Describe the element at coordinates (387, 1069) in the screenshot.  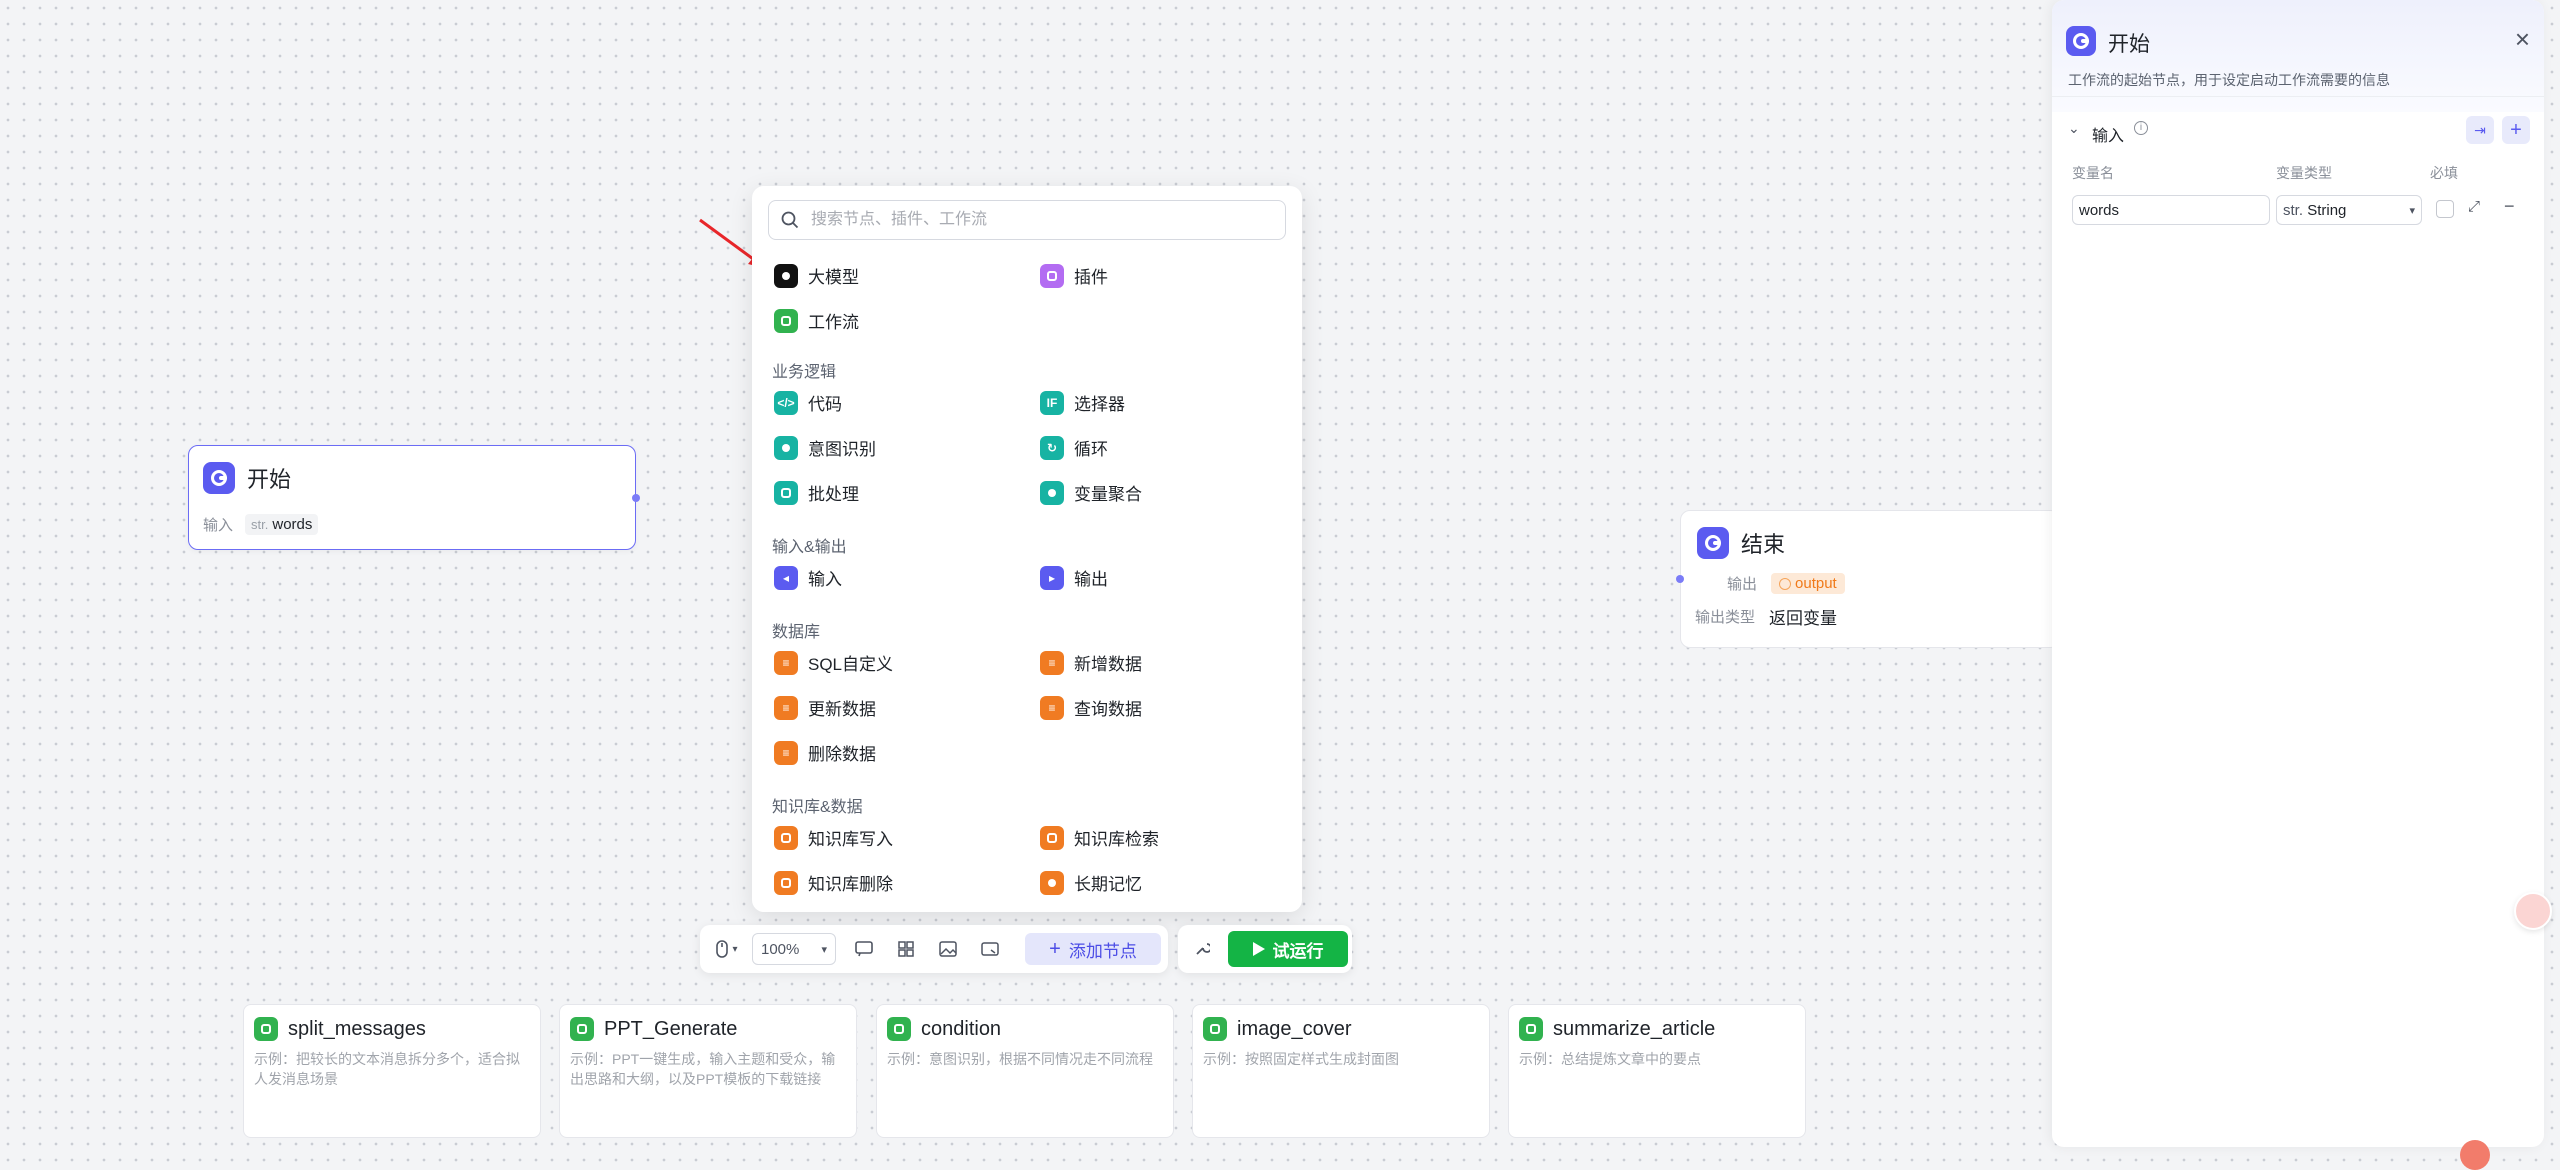
I see `template-desc: 示例：把较长的文本消息拆分多个，适合拟人发消息场景` at that location.